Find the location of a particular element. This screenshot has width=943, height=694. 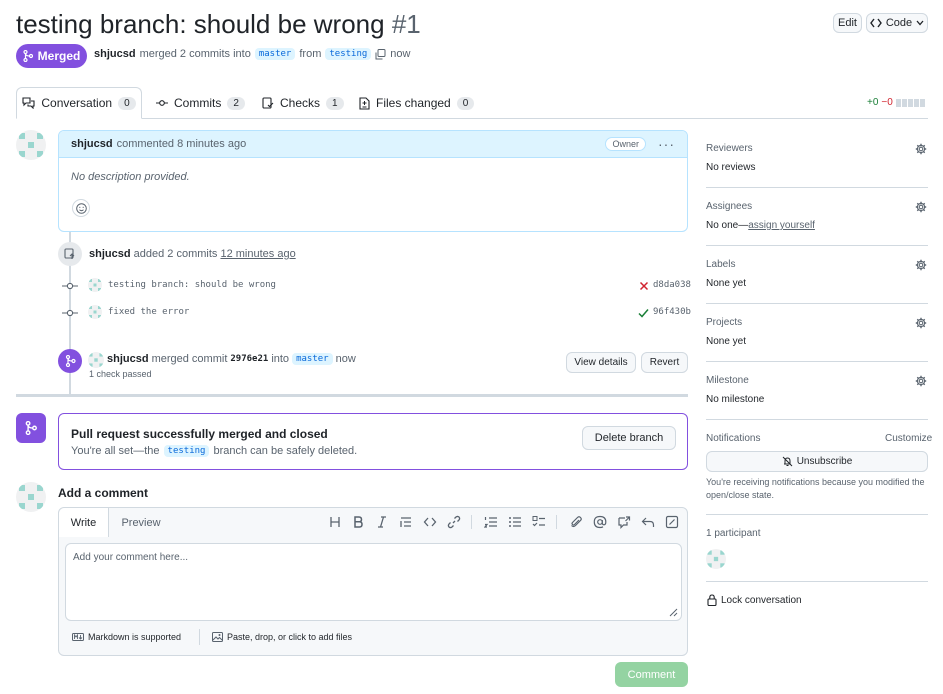

diffstat: +0 −0 is located at coordinates (896, 102).